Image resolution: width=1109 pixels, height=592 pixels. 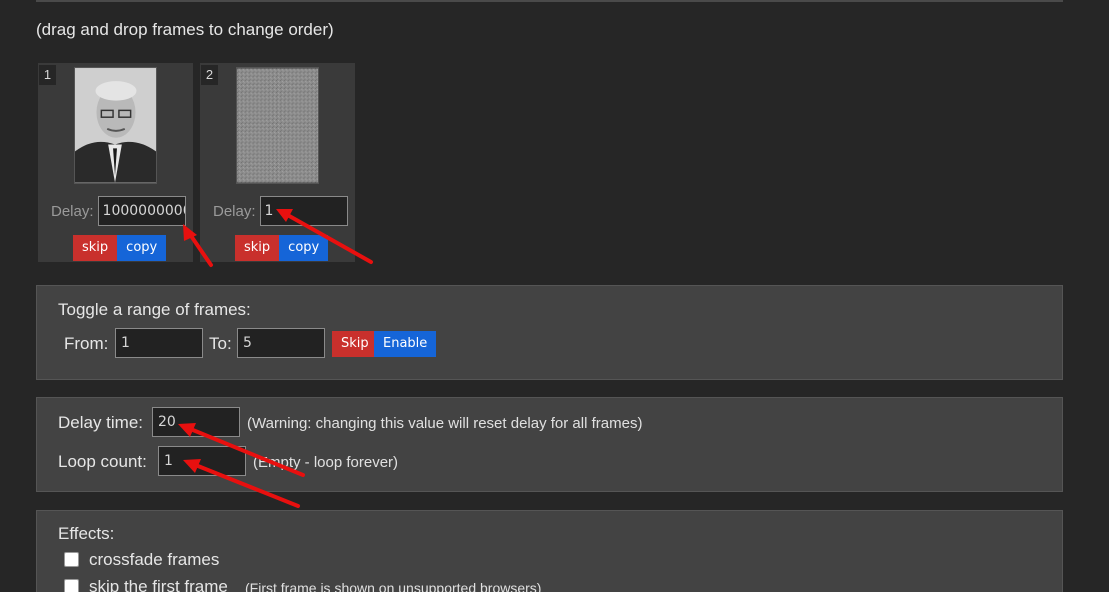 I want to click on top-panel-edge, so click(x=549, y=1).